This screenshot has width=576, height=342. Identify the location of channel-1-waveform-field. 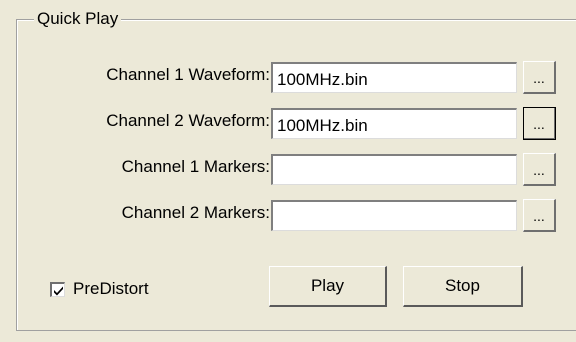
(394, 77).